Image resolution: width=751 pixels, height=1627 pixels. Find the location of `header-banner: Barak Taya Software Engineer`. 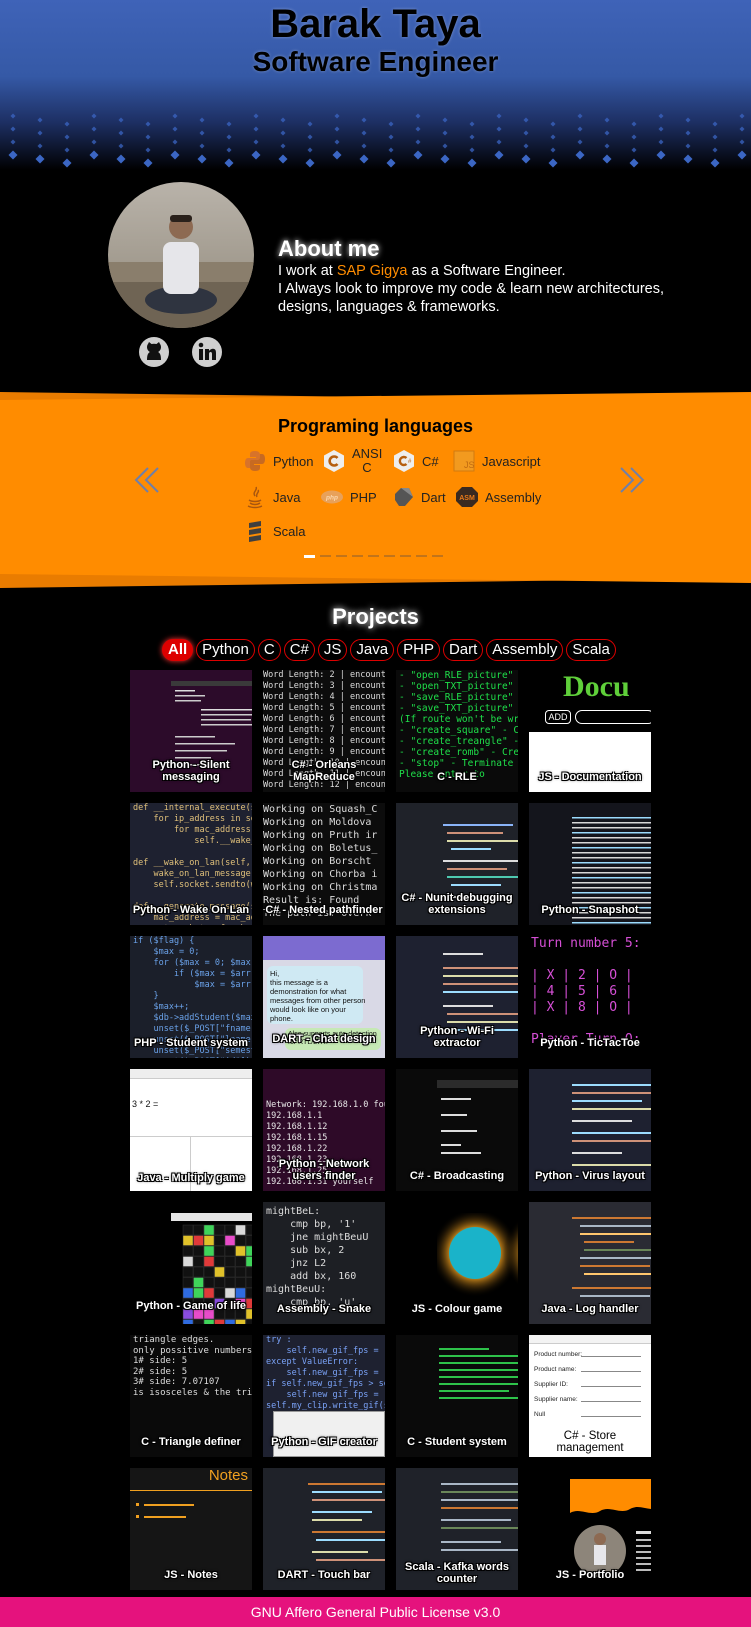

header-banner: Barak Taya Software Engineer is located at coordinates (375, 85).